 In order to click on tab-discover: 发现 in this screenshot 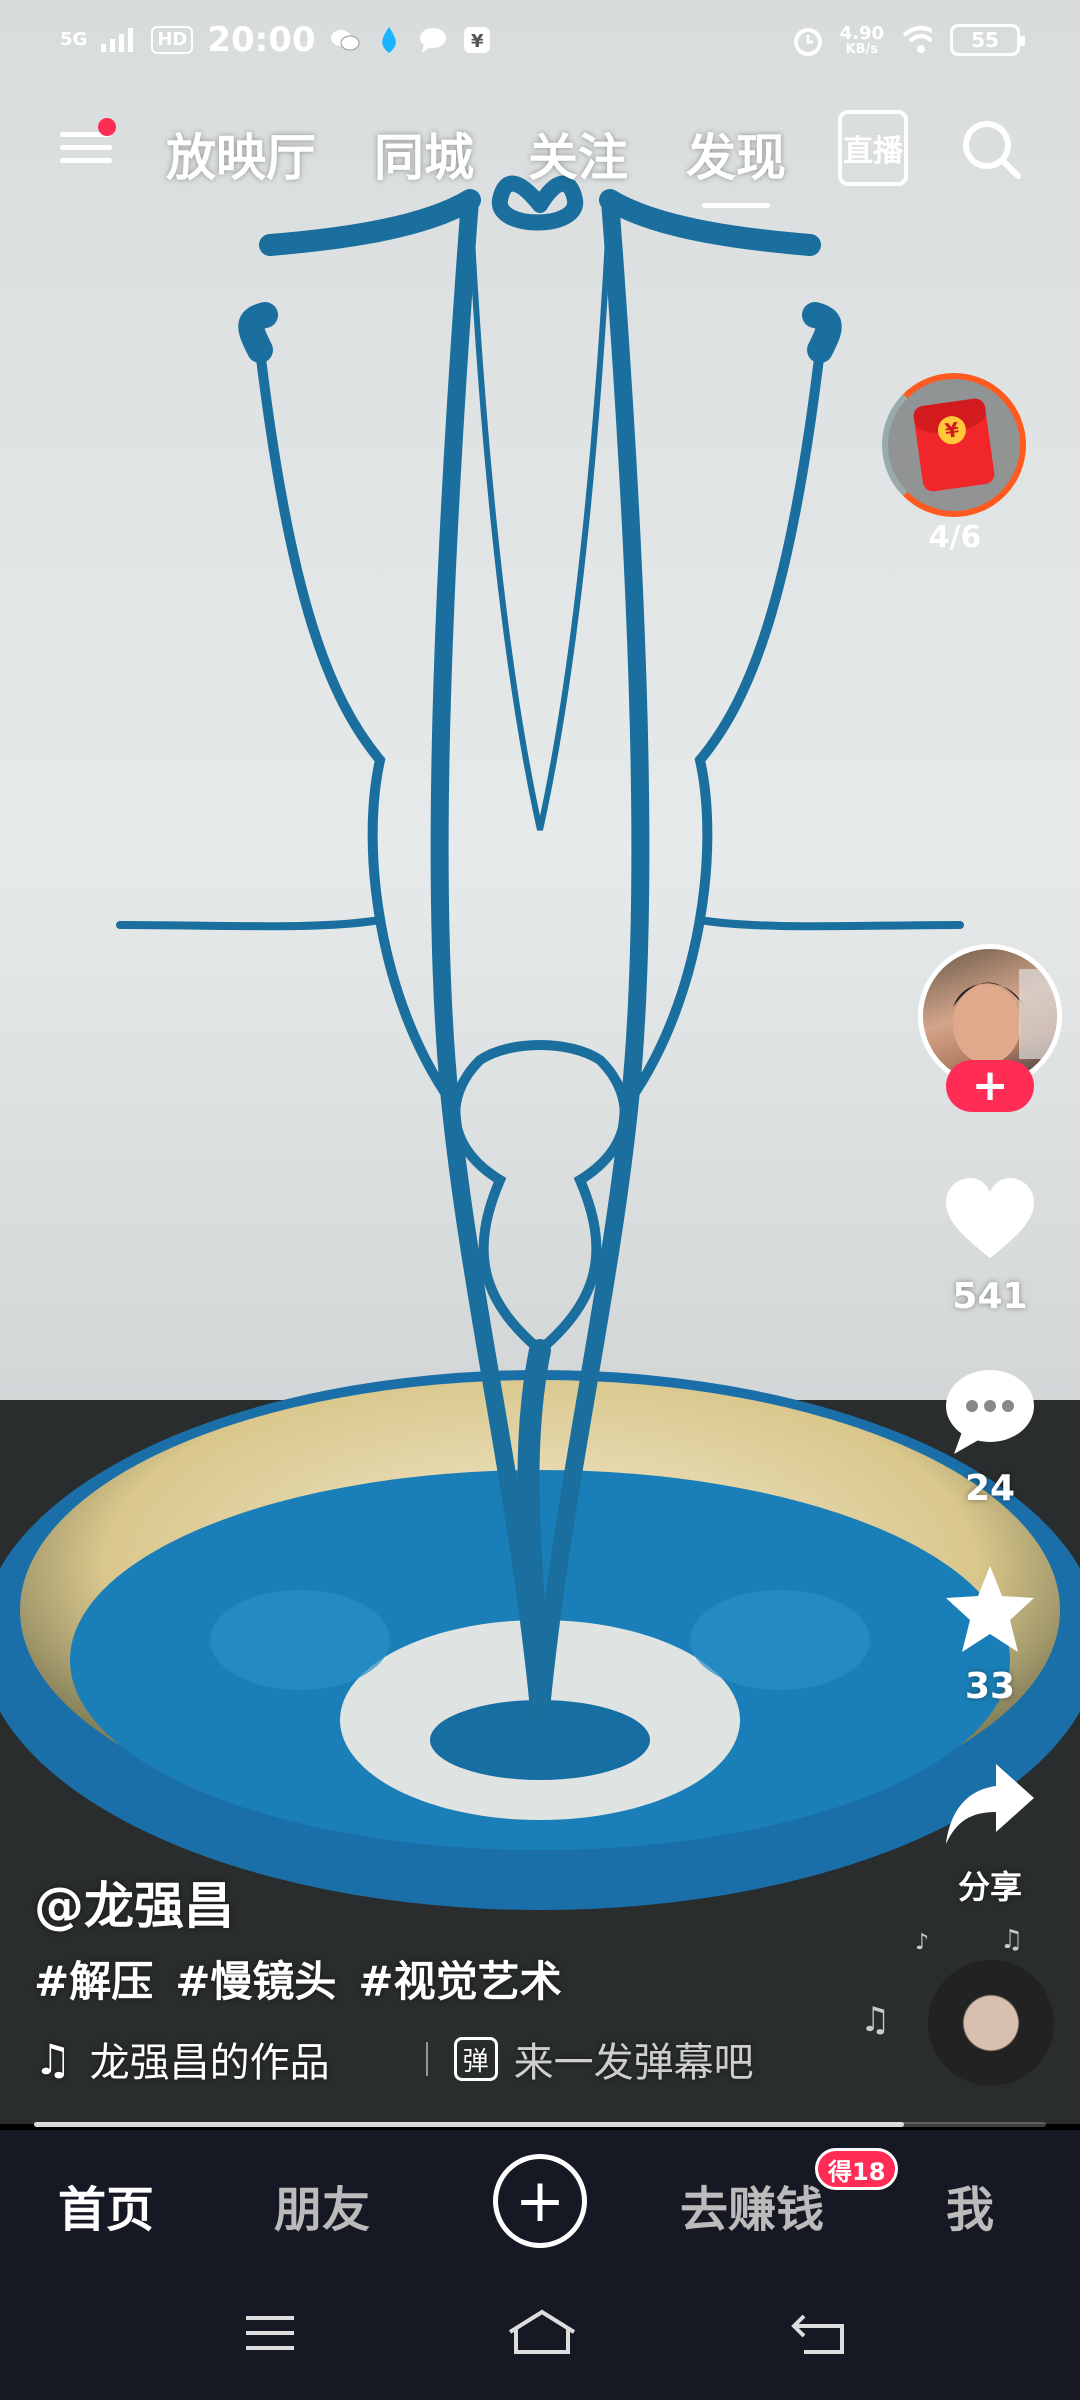, I will do `click(736, 163)`.